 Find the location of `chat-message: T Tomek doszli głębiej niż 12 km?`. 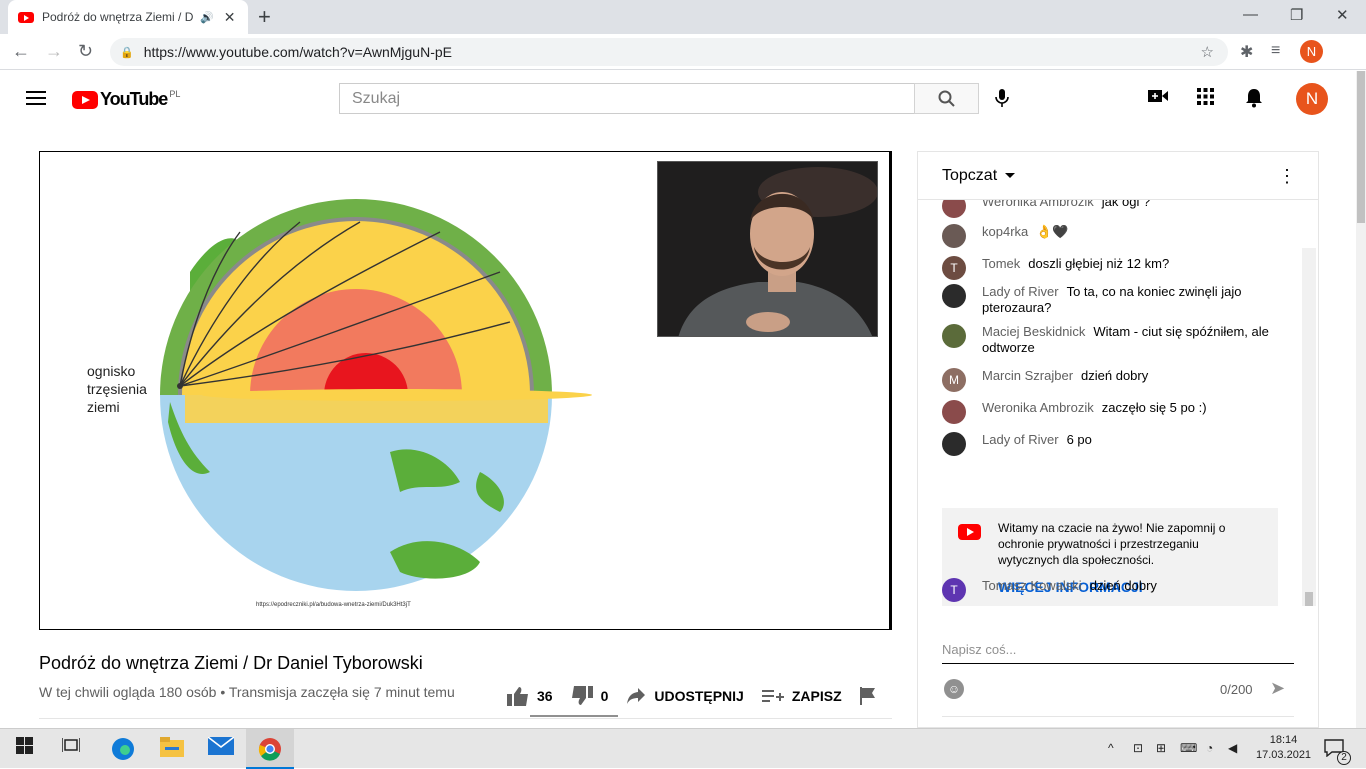

chat-message: T Tomek doszli głębiej niż 12 km? is located at coordinates (1118, 268).